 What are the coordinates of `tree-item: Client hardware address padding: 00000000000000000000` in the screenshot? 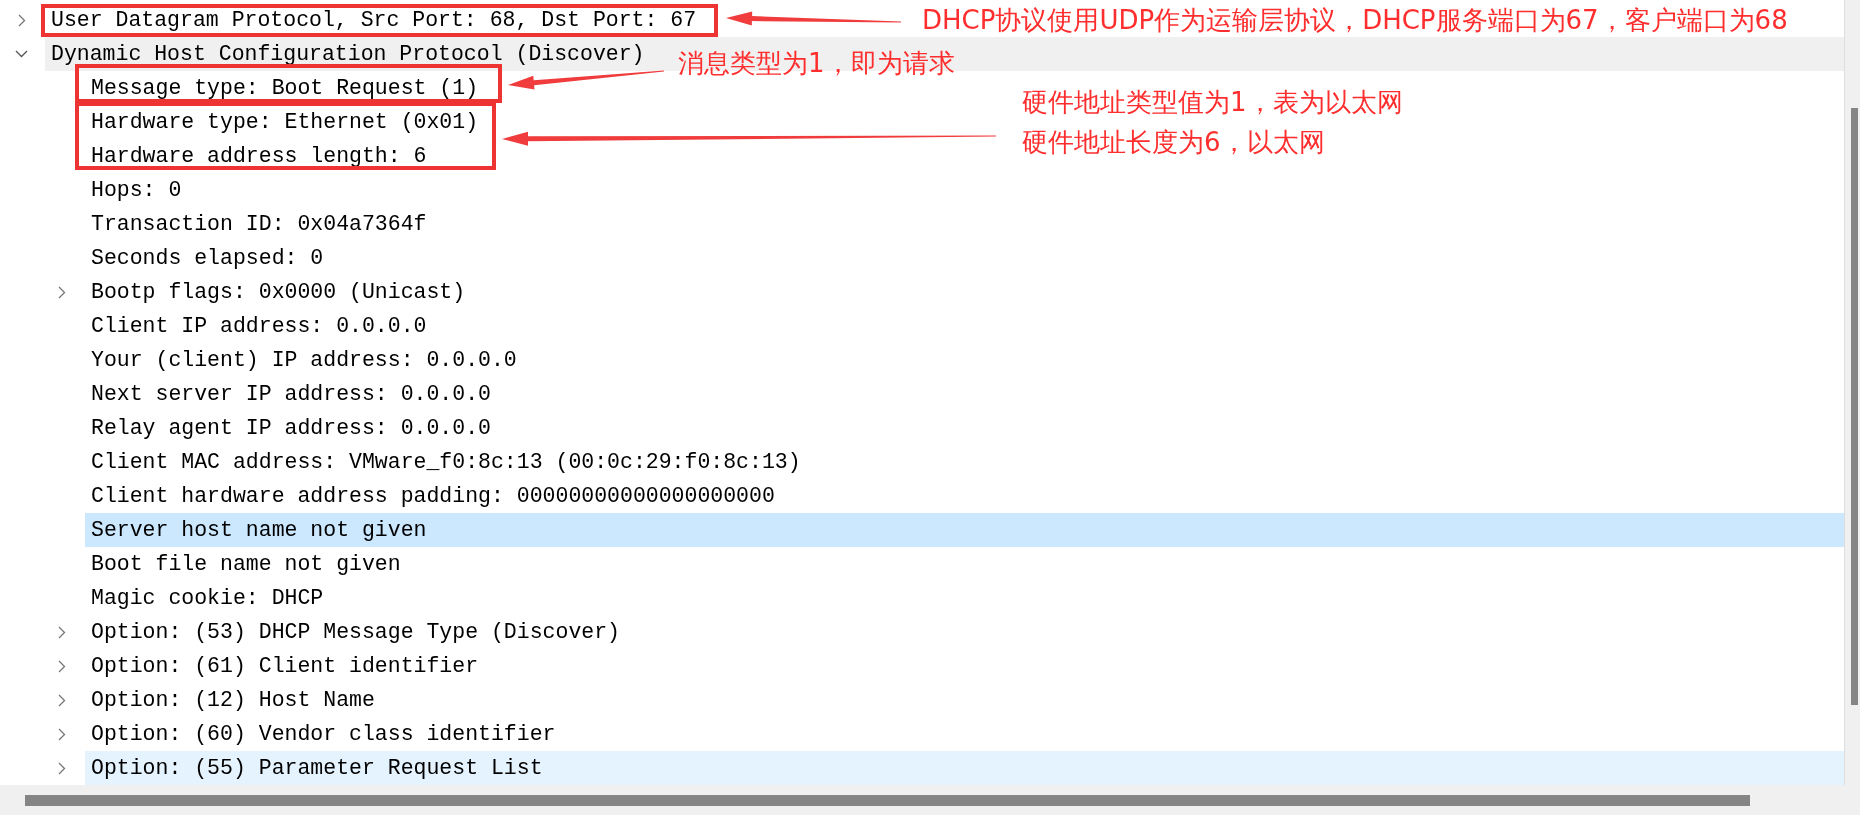 It's located at (433, 496).